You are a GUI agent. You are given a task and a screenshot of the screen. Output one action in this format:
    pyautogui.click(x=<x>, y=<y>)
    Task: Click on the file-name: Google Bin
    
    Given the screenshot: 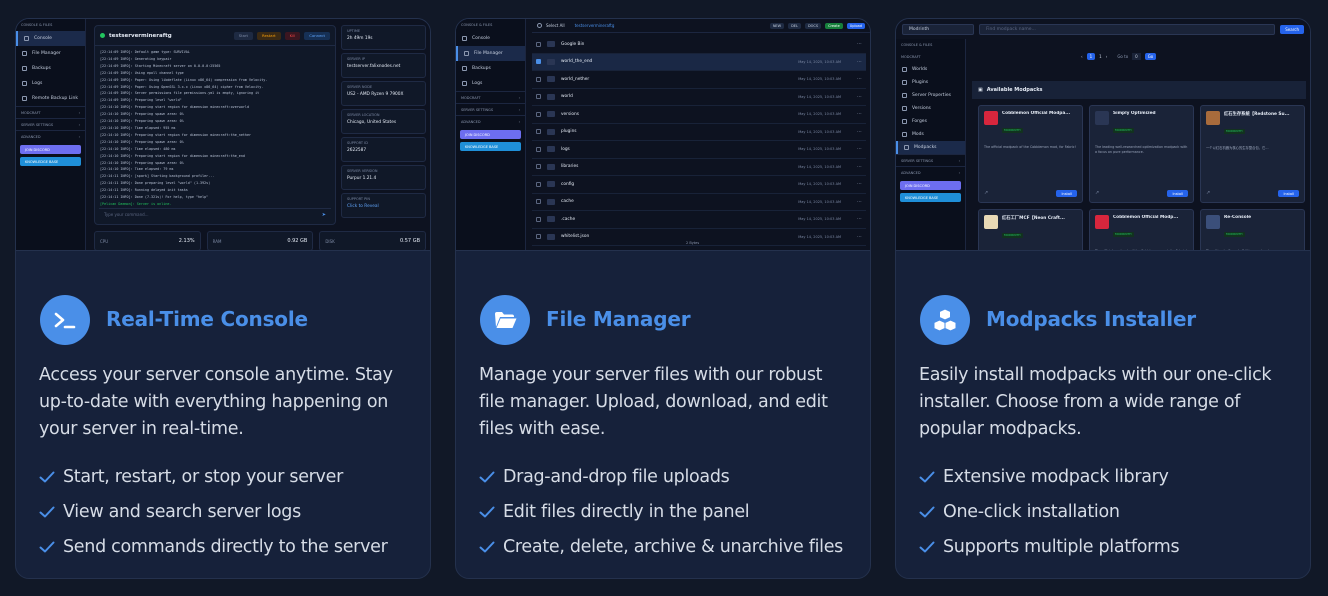 What is the action you would take?
    pyautogui.click(x=621, y=44)
    